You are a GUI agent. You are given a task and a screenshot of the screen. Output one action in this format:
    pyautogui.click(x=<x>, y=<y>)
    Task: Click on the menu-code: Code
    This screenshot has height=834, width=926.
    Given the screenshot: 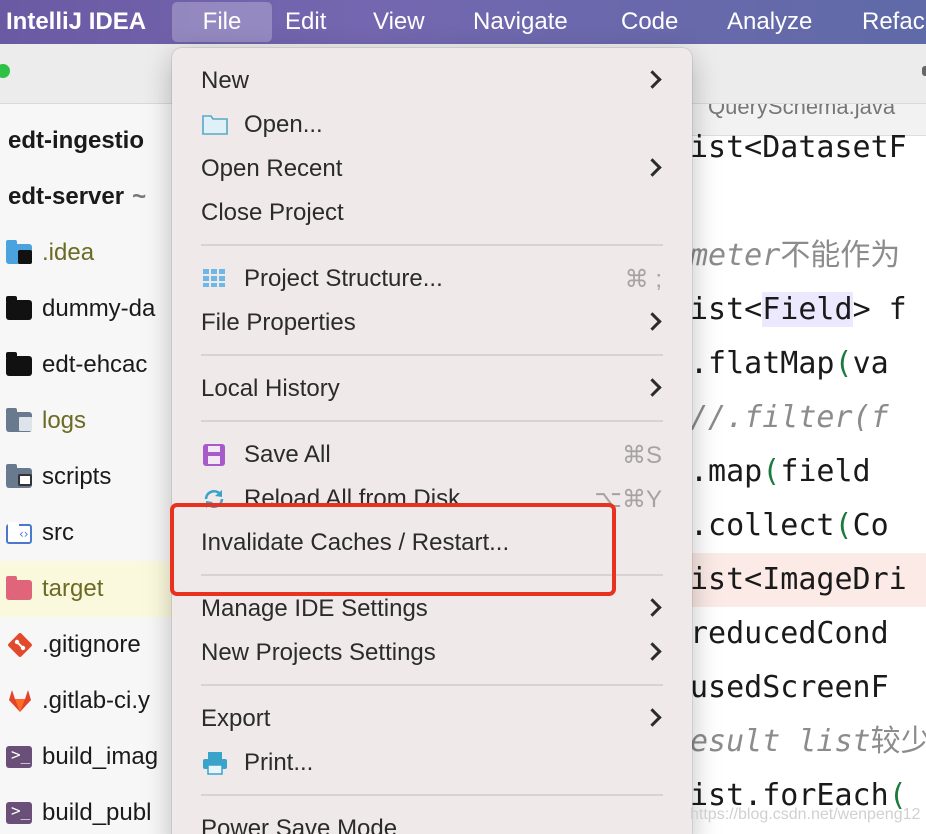 What is the action you would take?
    pyautogui.click(x=649, y=22)
    